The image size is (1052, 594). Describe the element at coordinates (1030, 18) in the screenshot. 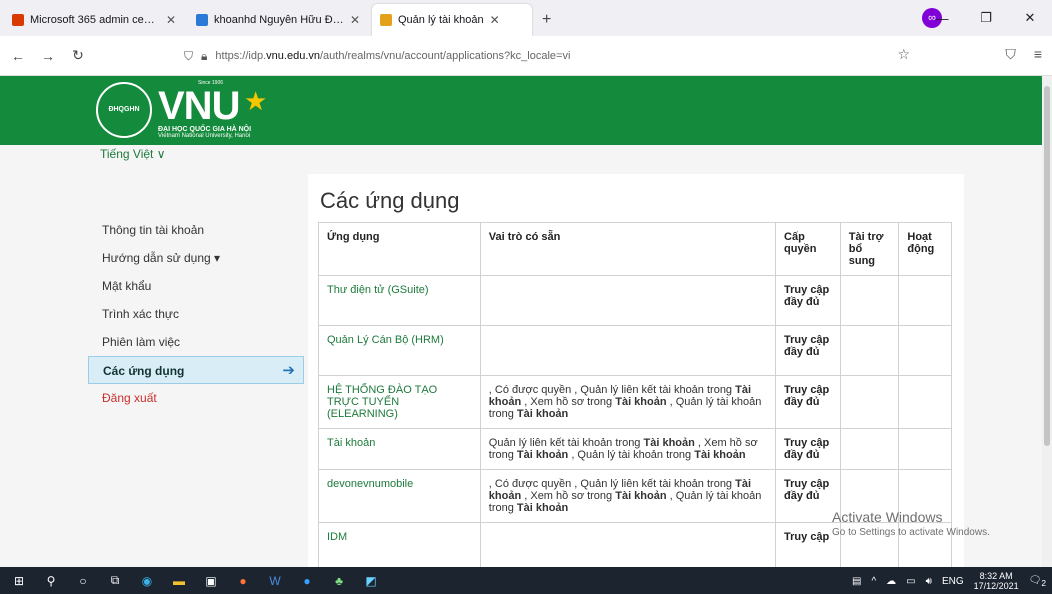

I see `close-icon: ✕` at that location.